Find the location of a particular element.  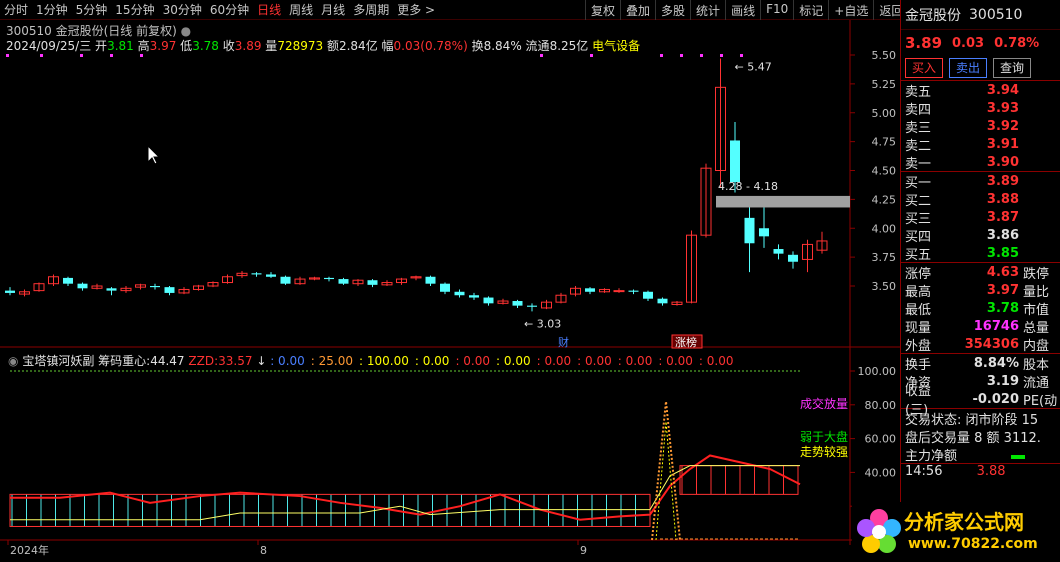

period-tab-0: 分时 is located at coordinates (16, 9).